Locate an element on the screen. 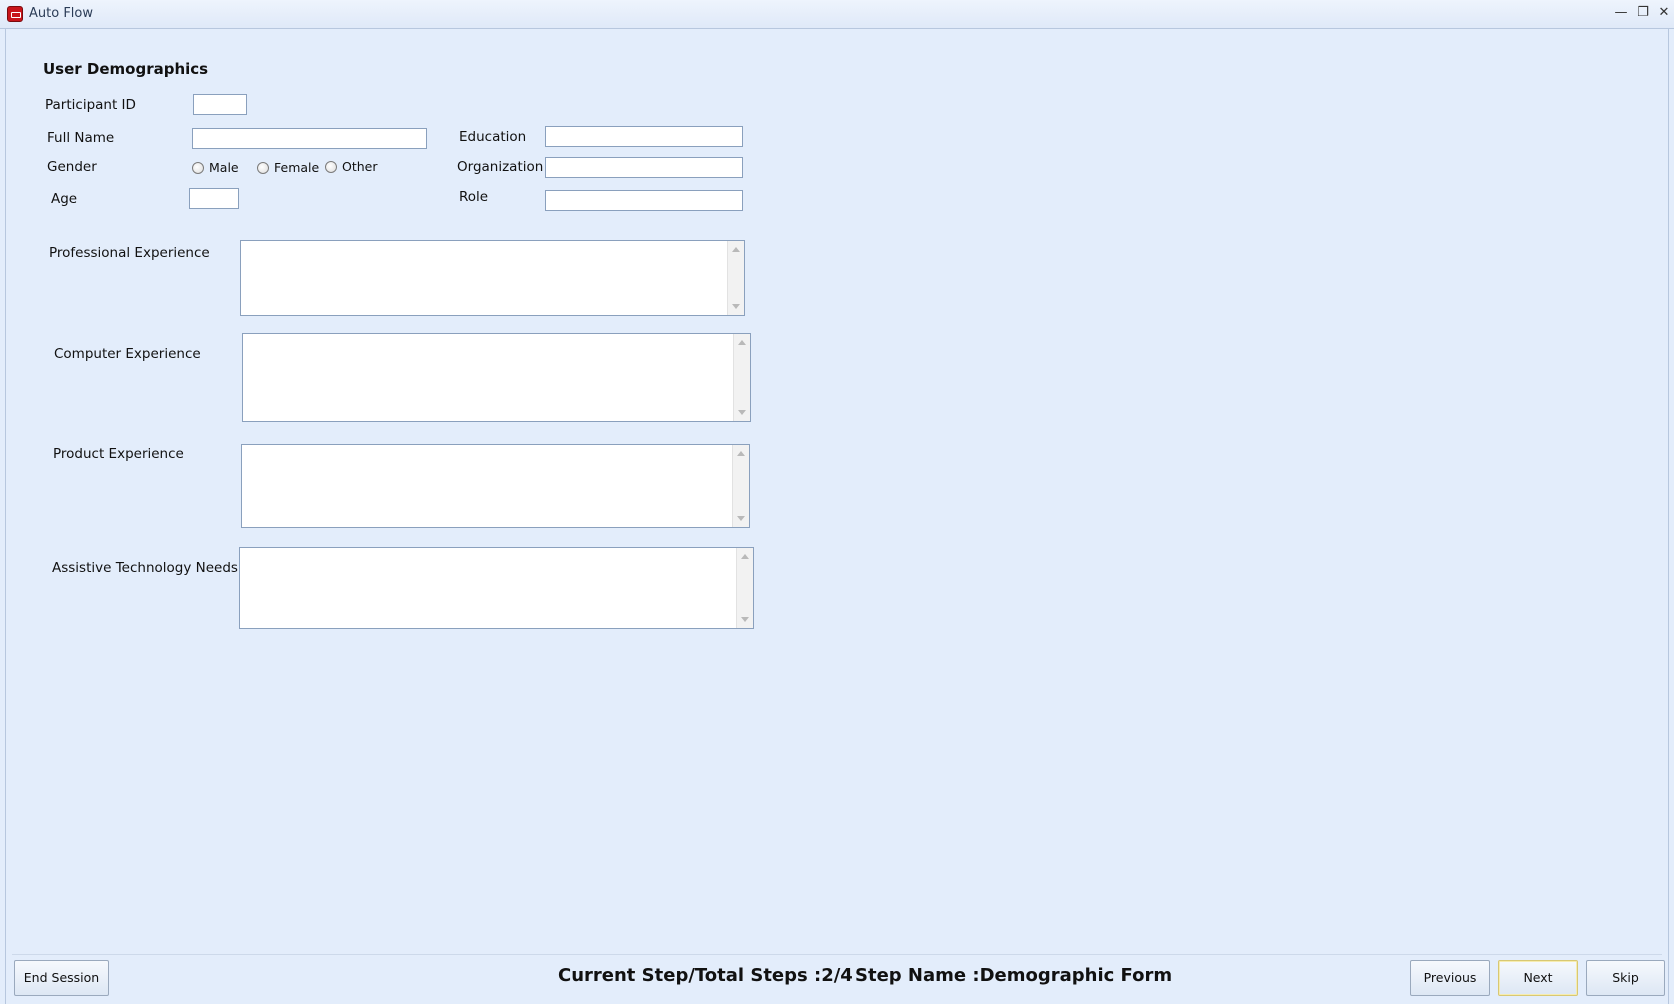 The image size is (1674, 1004). participant-id-label: Participant ID is located at coordinates (90, 105).